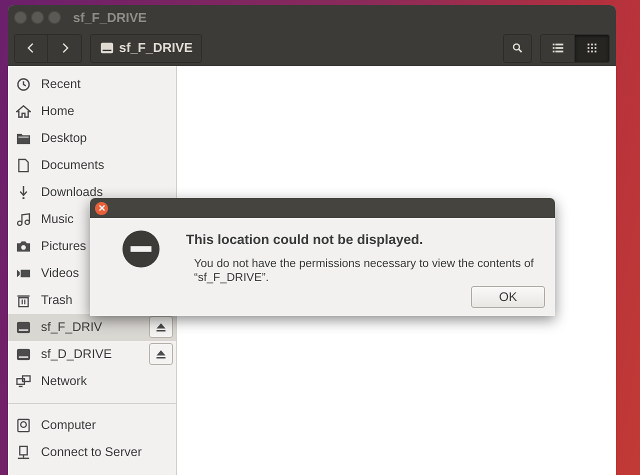 Image resolution: width=640 pixels, height=475 pixels. I want to click on list-icon, so click(557, 48).